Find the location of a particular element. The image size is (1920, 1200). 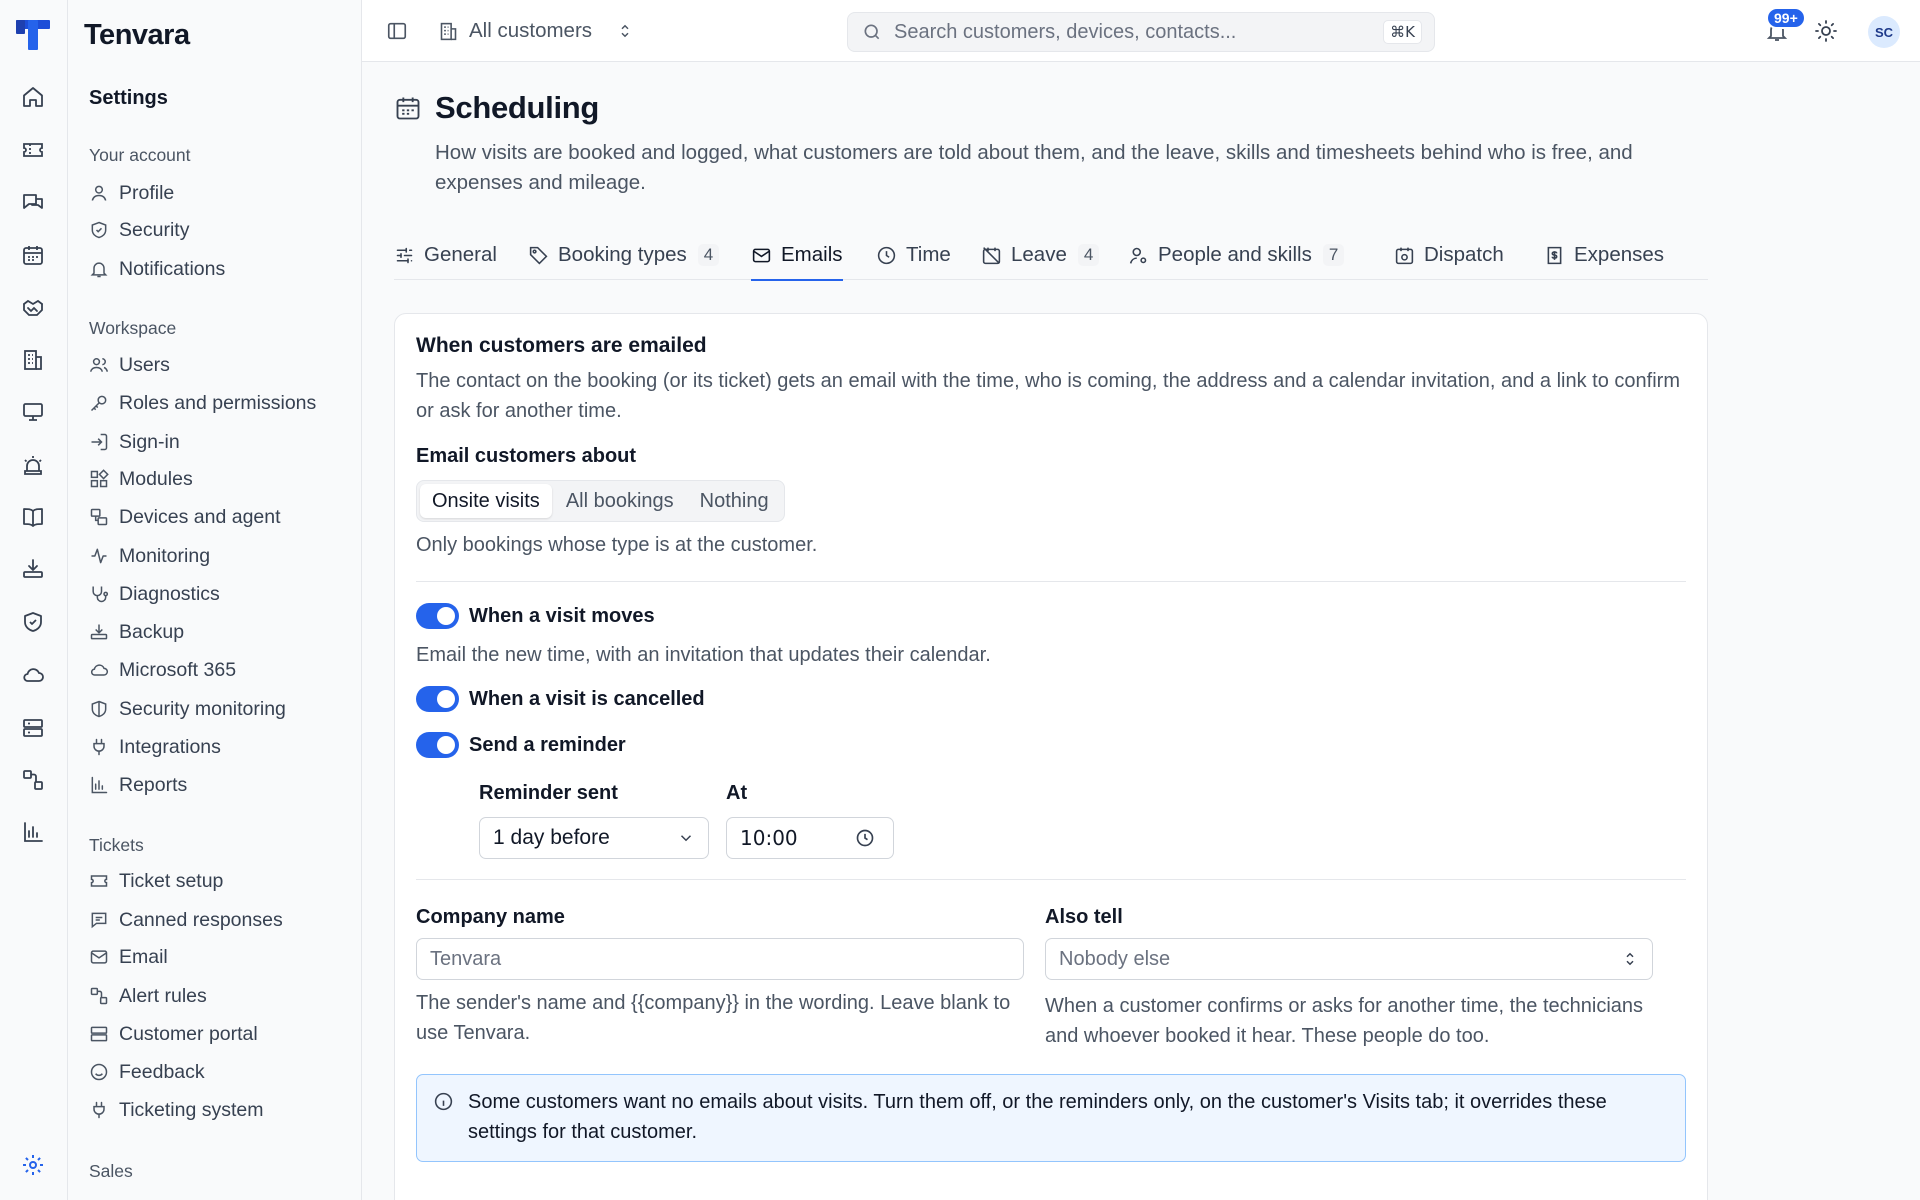

alarm-icon is located at coordinates (33, 465).